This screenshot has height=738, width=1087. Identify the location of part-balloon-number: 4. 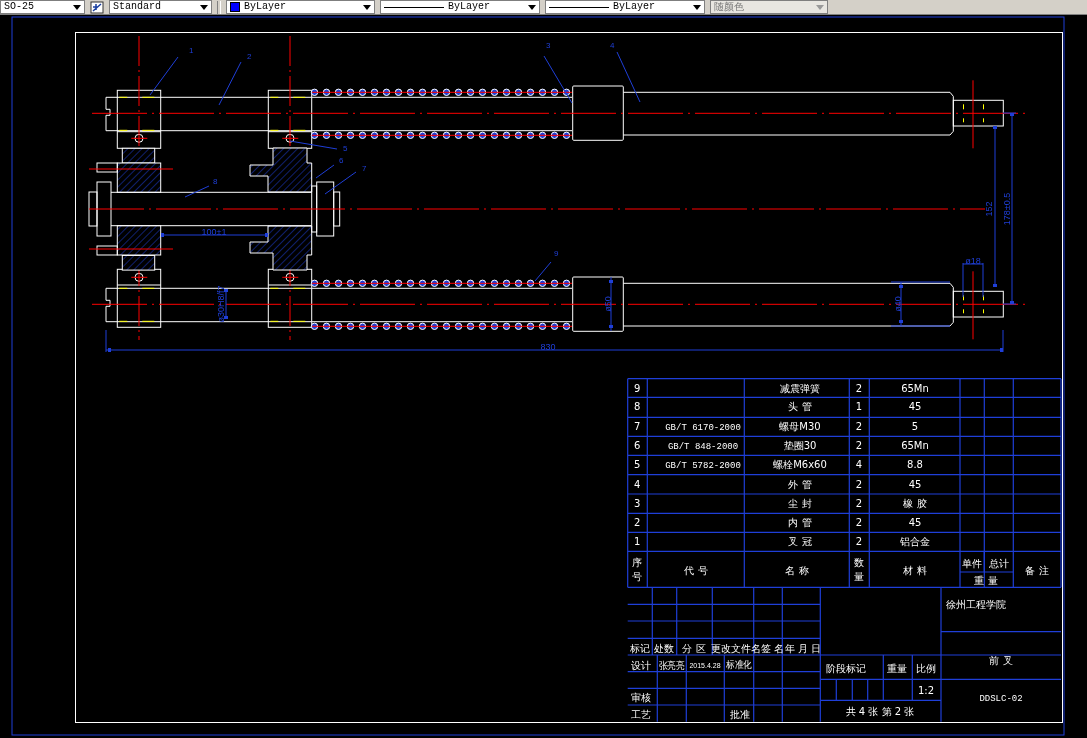
(612, 45).